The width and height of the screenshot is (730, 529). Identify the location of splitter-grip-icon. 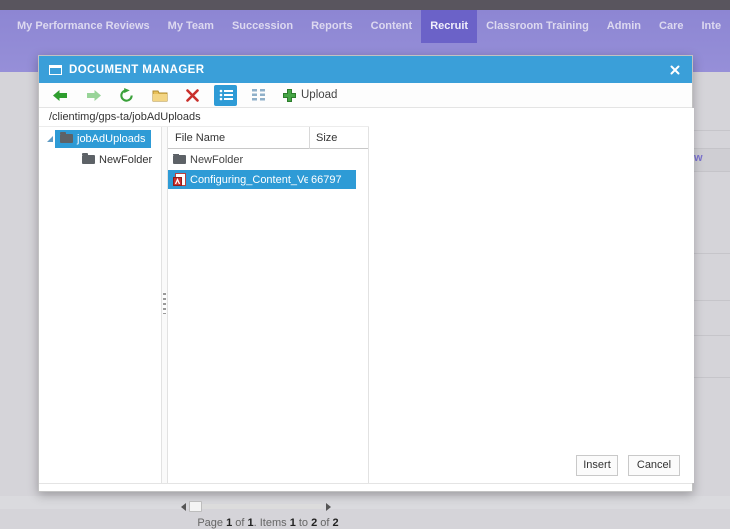
(164, 303).